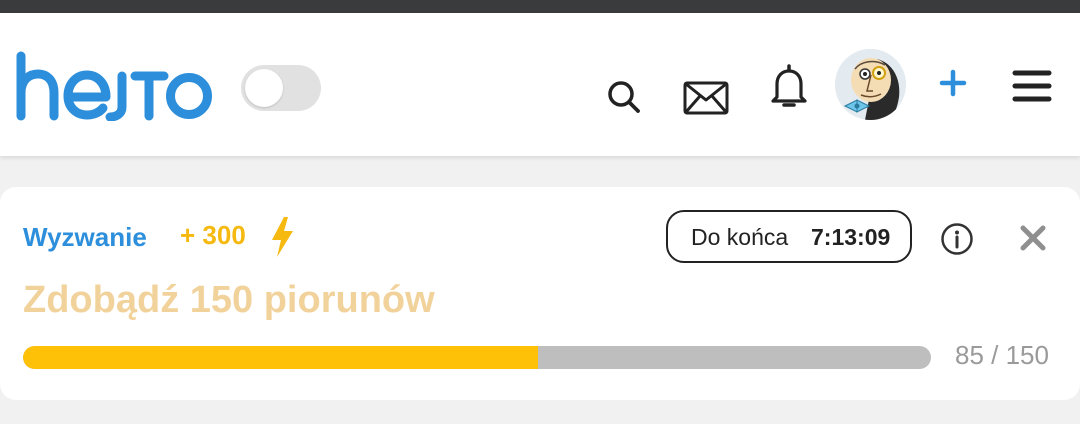 This screenshot has width=1080, height=424. I want to click on theme-toggle, so click(281, 88).